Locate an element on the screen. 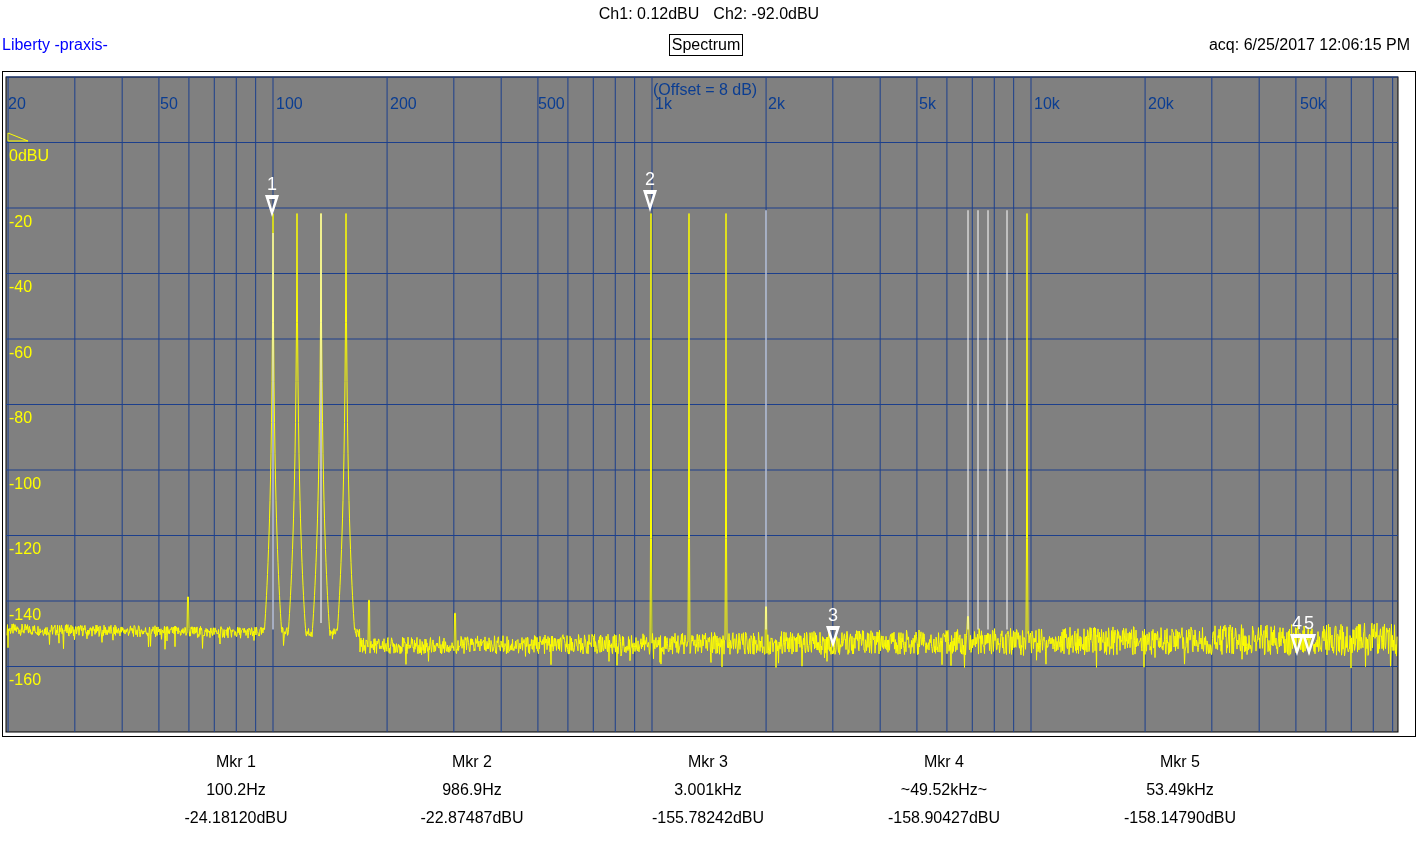 Image resolution: width=1418 pixels, height=851 pixels. acquisition-time: acq: 6/25/2017 12:06:15 PM is located at coordinates (1309, 45).